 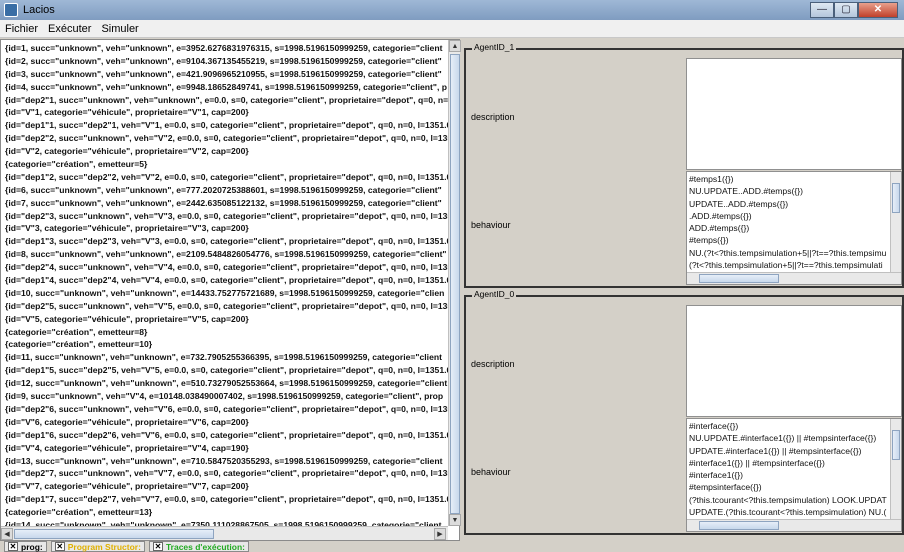 What do you see at coordinates (719, 228) in the screenshot?
I see `behaviour-line: ADD.#temps({})` at bounding box center [719, 228].